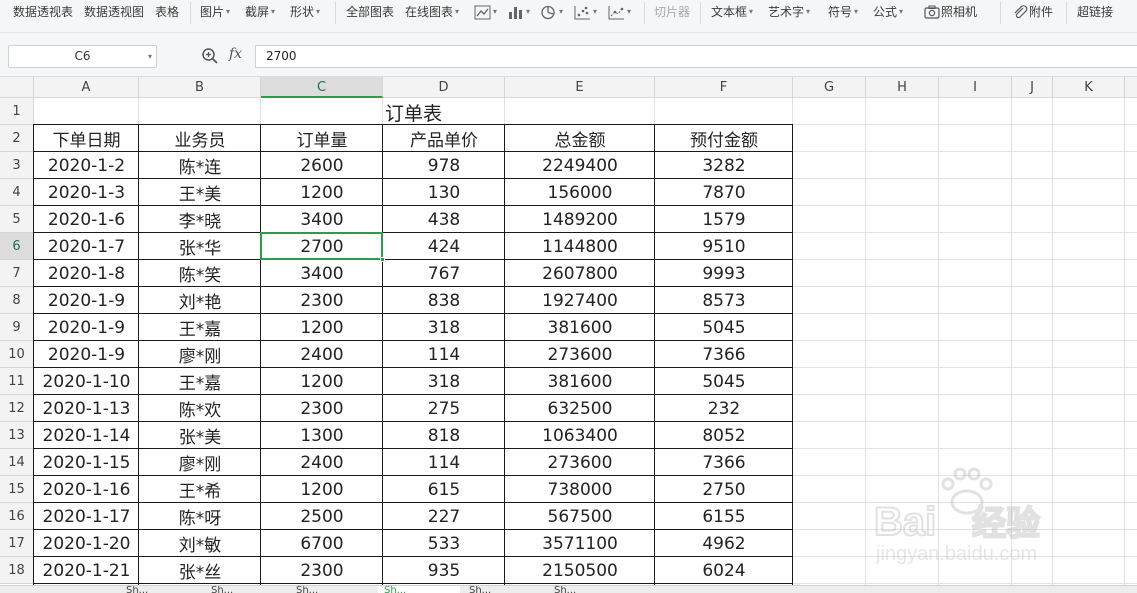 This screenshot has width=1137, height=593. What do you see at coordinates (17, 192) in the screenshot?
I see `row-header-4: 4` at bounding box center [17, 192].